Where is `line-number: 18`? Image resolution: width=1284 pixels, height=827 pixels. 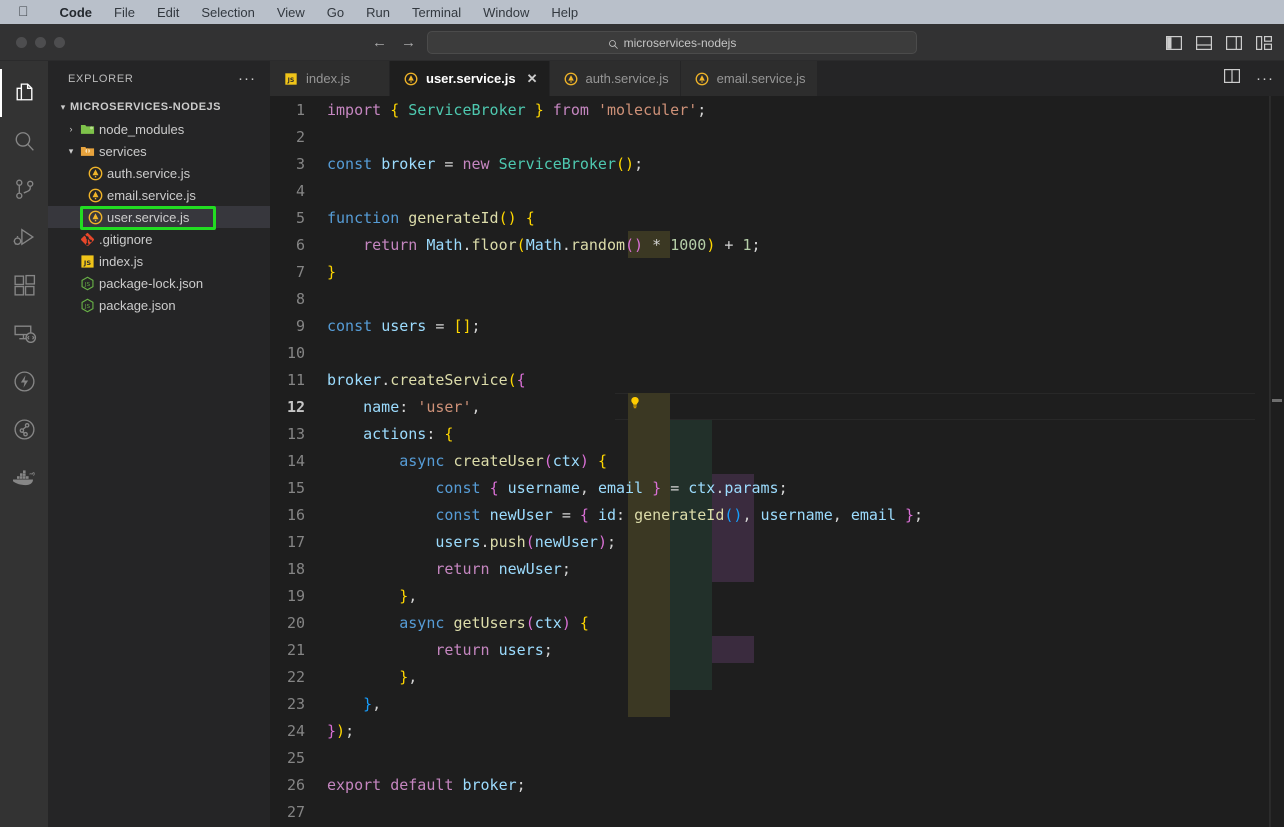 line-number: 18 is located at coordinates (295, 568).